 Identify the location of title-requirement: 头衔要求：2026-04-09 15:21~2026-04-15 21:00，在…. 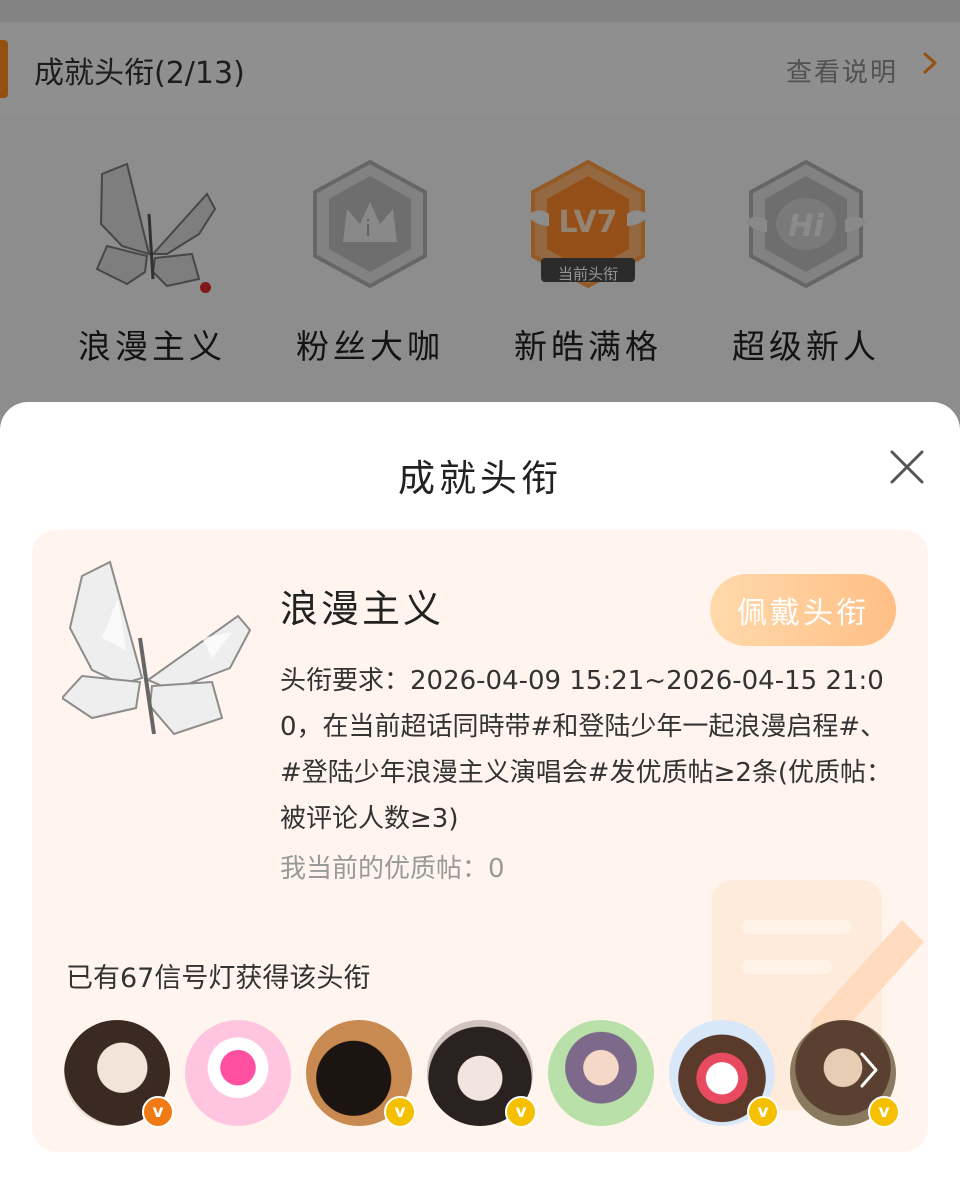
(586, 750).